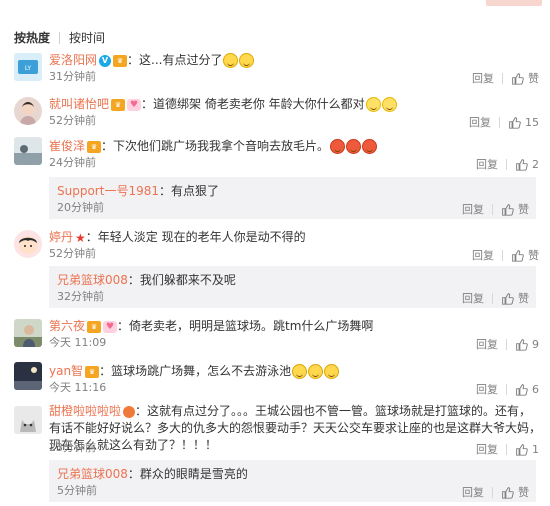  What do you see at coordinates (175, 60) in the screenshot?
I see `comment-text: ：这...有点过分了` at bounding box center [175, 60].